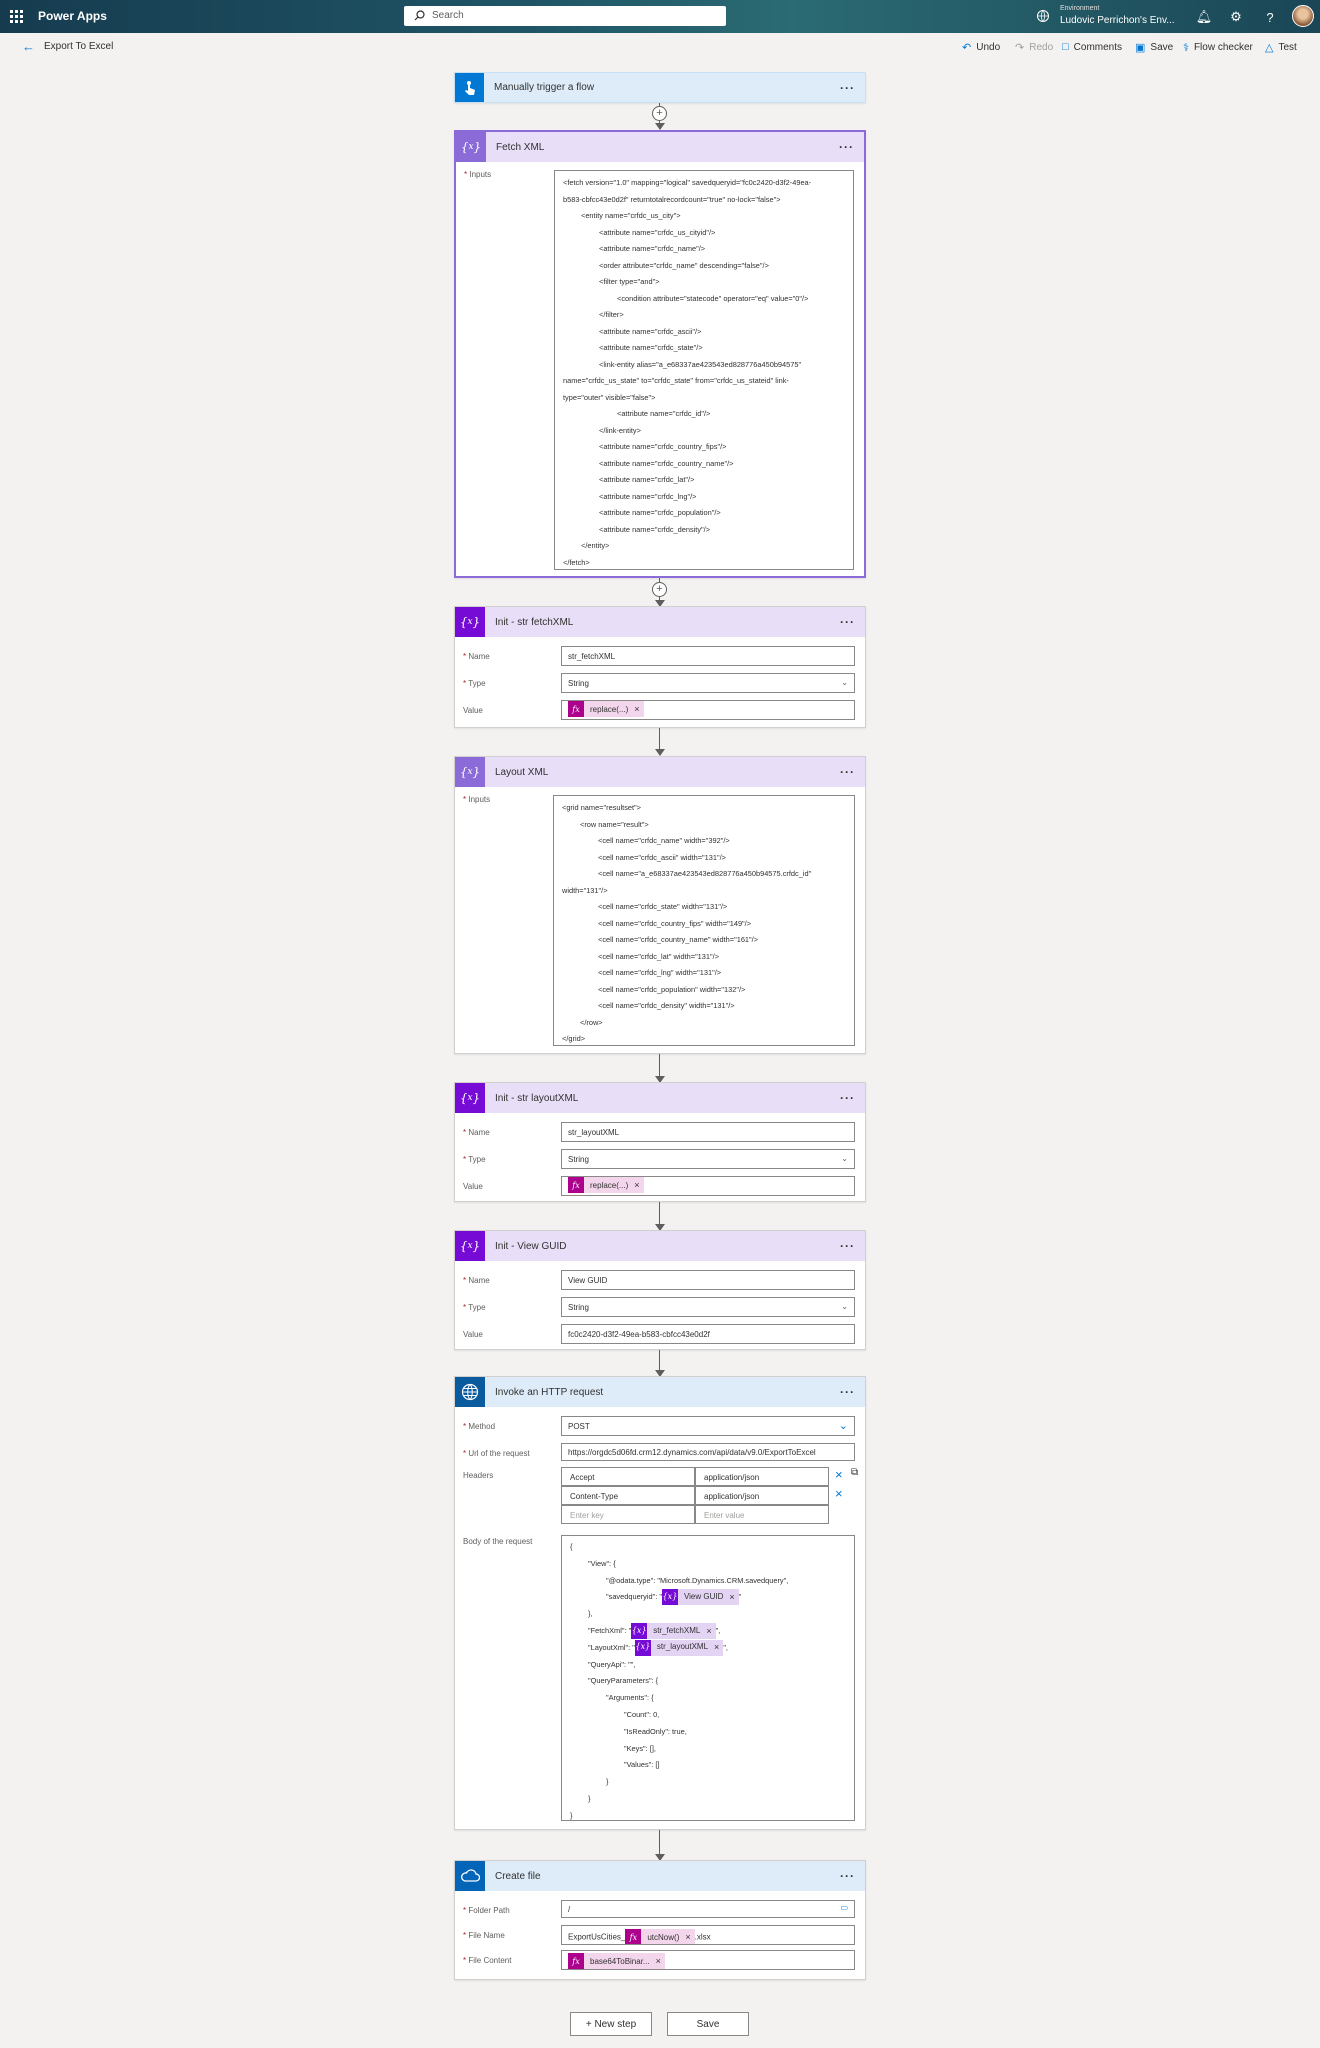 This screenshot has width=1320, height=2048. Describe the element at coordinates (708, 1334) in the screenshot. I see `value-field: fc0c2420-d3f2-49ea-b583-cbfcc43e0d2f` at that location.